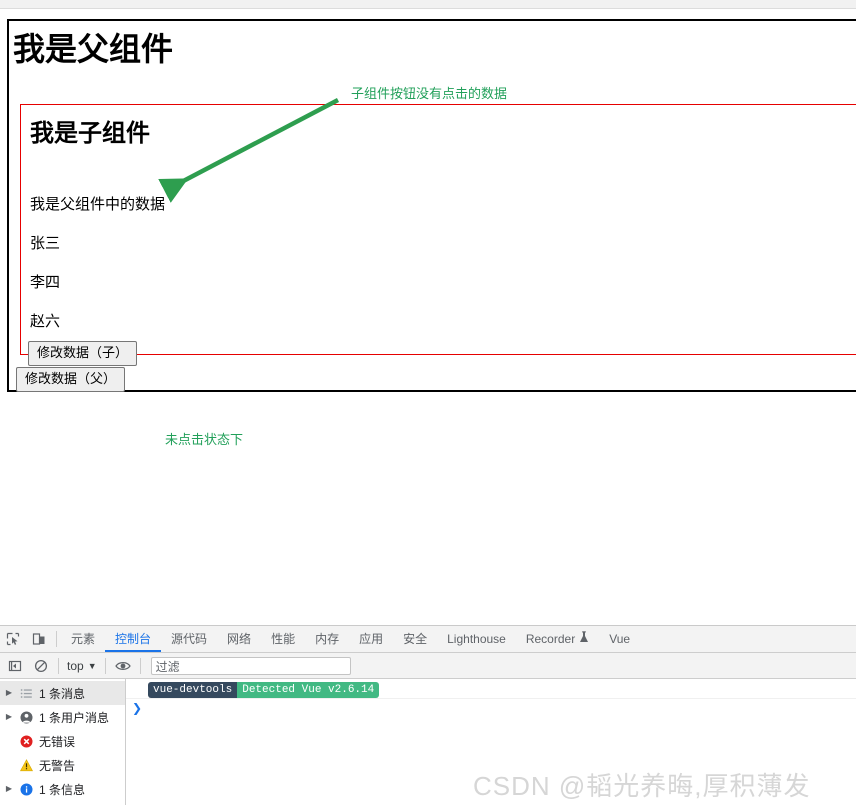  I want to click on warning-icon, so click(26, 765).